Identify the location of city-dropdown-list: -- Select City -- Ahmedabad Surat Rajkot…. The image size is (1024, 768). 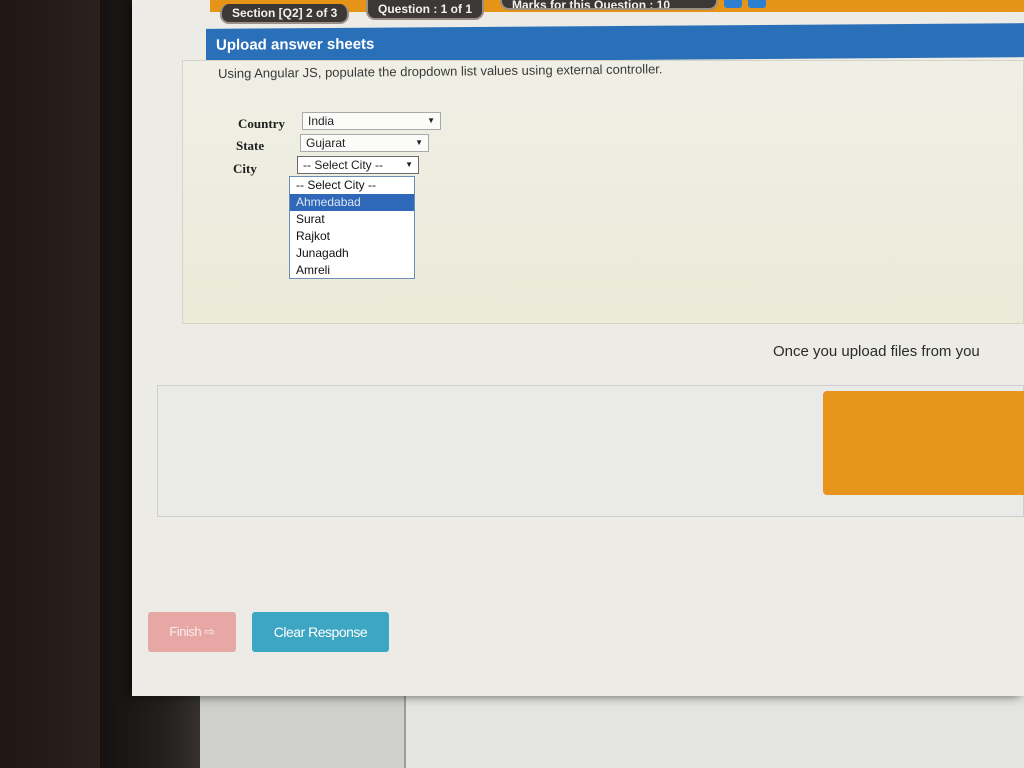
(352, 227).